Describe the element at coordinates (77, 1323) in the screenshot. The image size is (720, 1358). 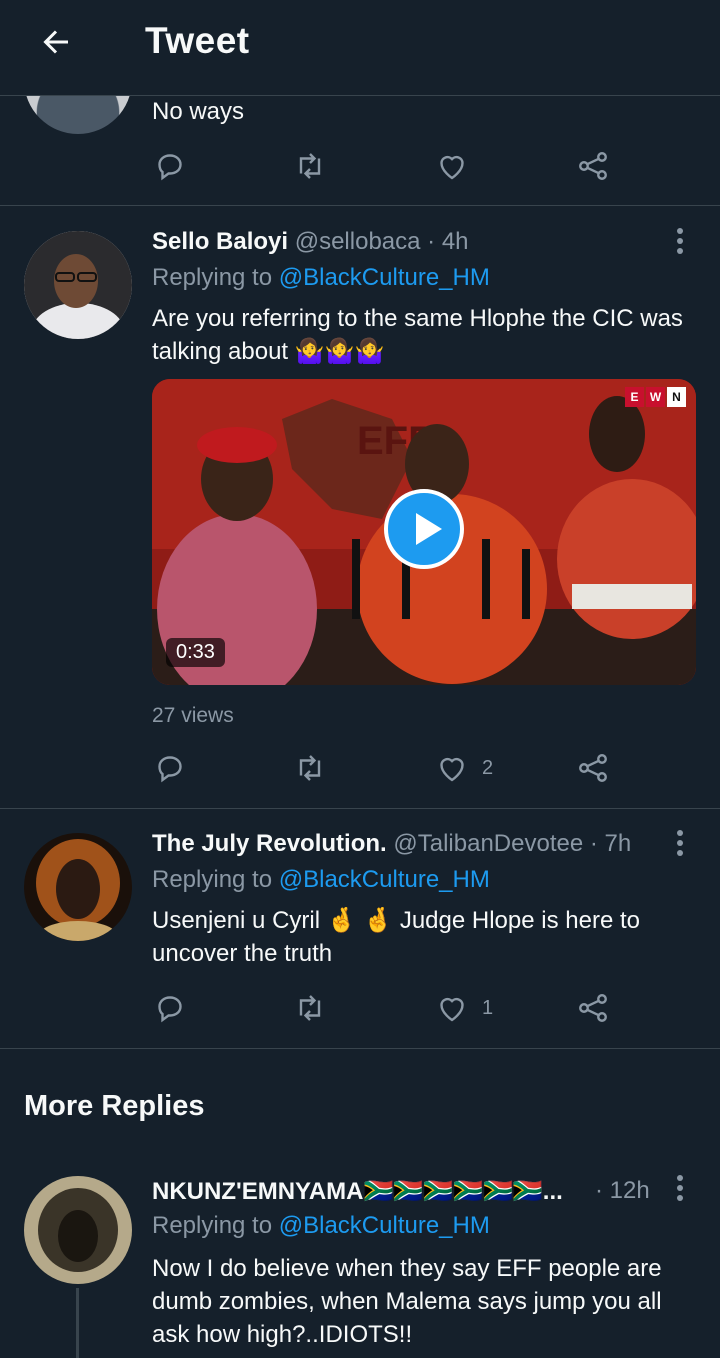
I see `thread-connector` at that location.